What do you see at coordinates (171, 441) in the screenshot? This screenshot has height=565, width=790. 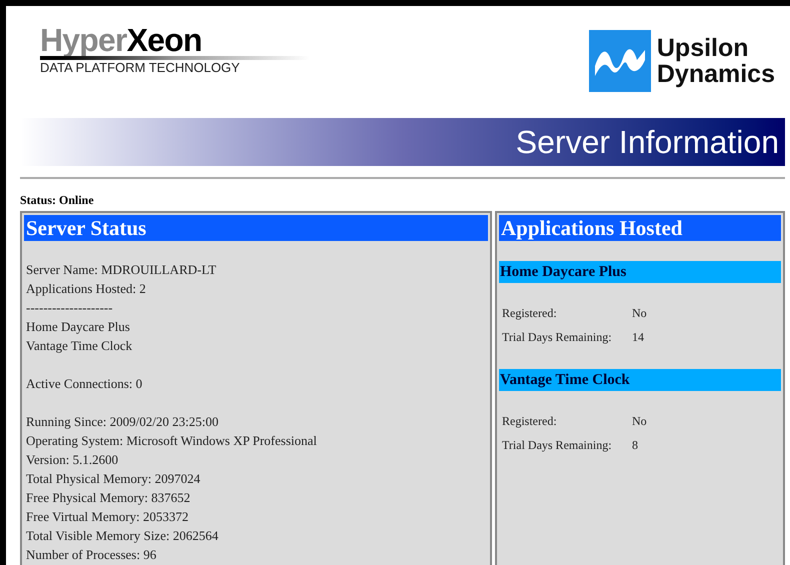 I see `info-line: Operating System: Microsoft Windows XP Professional` at bounding box center [171, 441].